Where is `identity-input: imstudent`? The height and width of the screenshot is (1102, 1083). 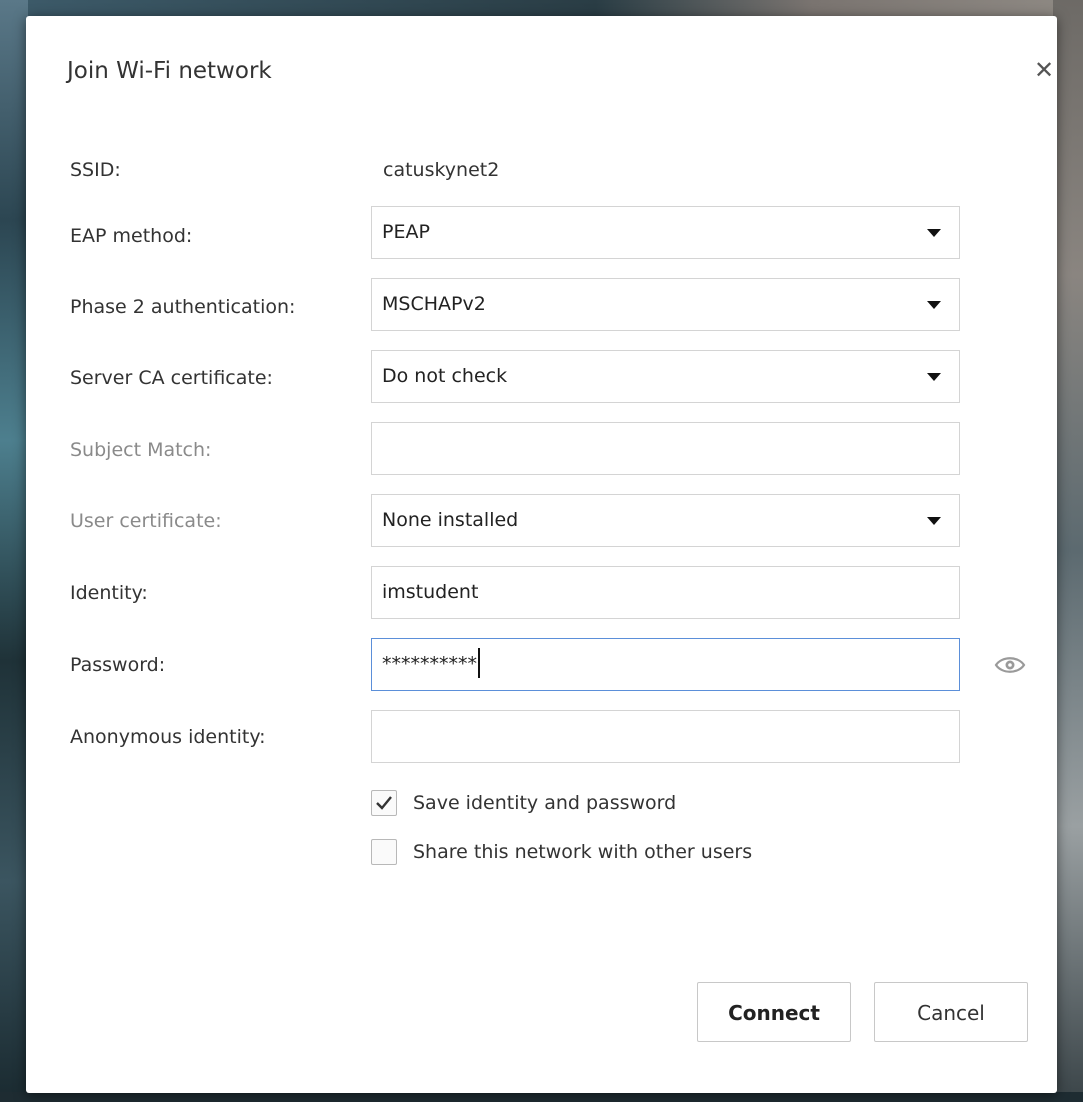
identity-input: imstudent is located at coordinates (665, 592).